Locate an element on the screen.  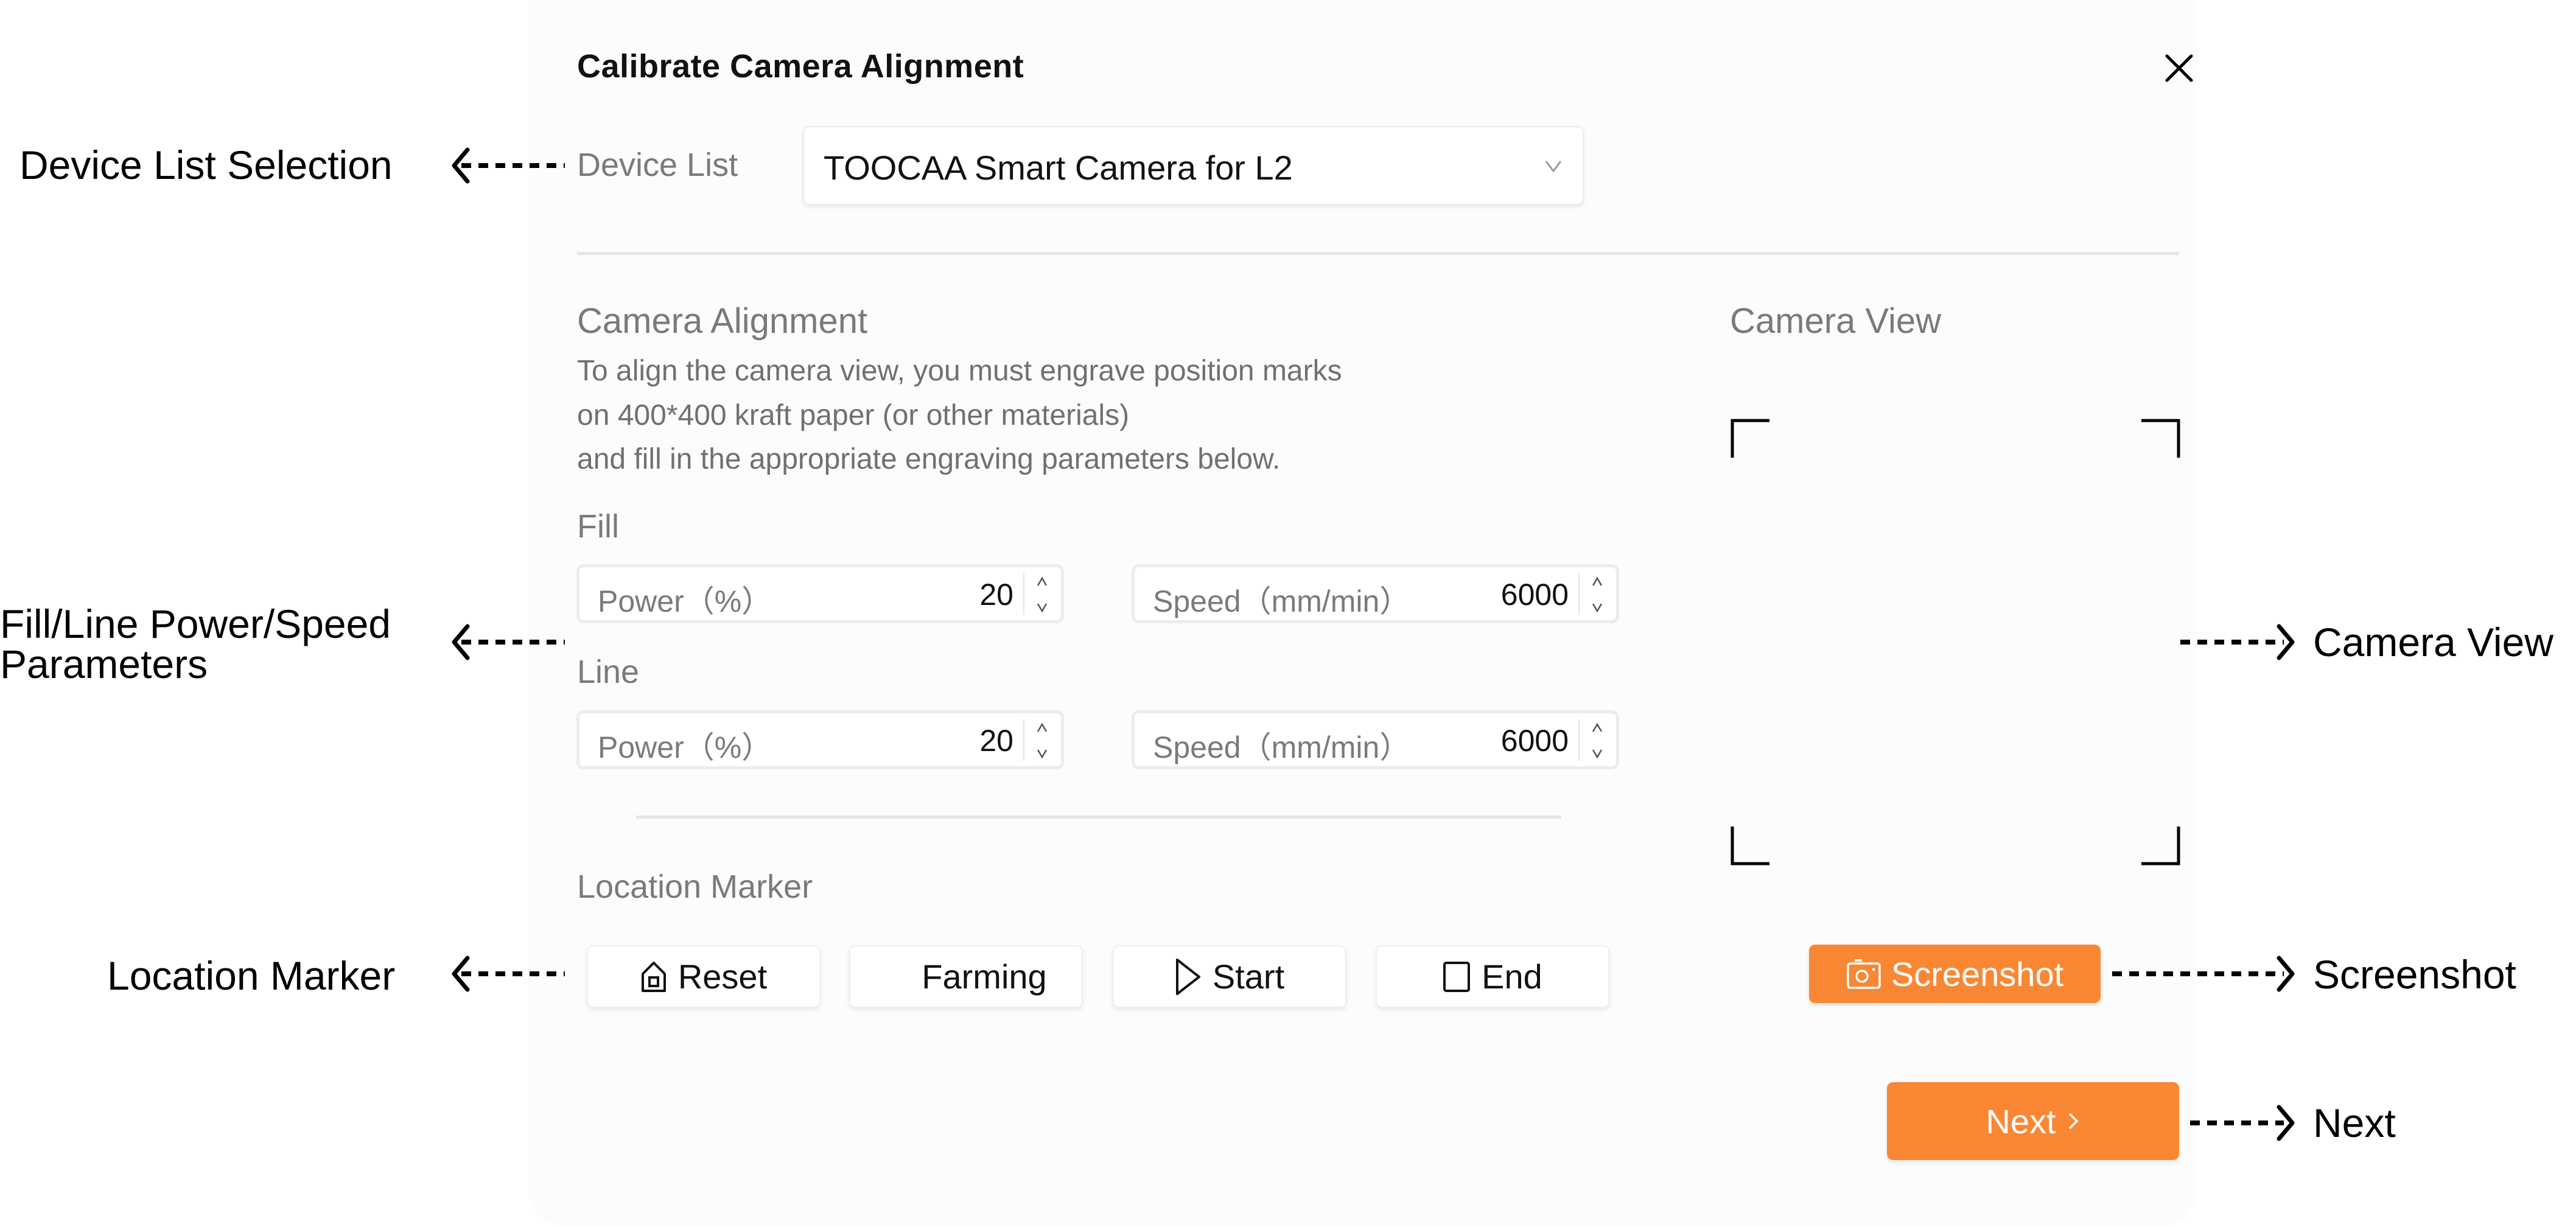
fill-power-label: Power（%） is located at coordinates (685, 601).